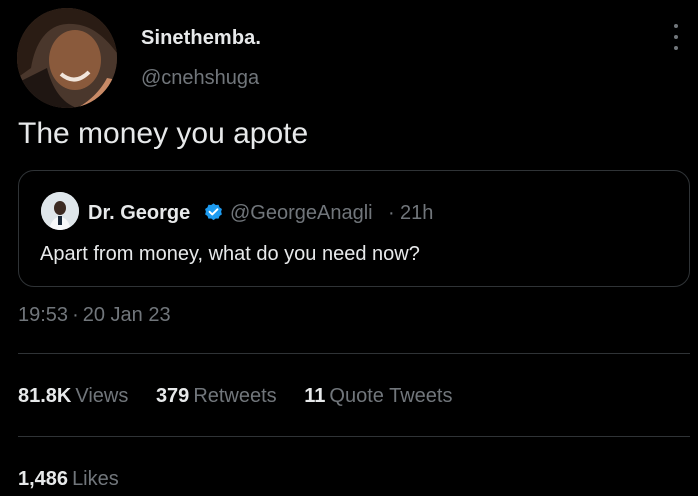 The image size is (698, 496). Describe the element at coordinates (67, 58) in the screenshot. I see `author-avatar` at that location.